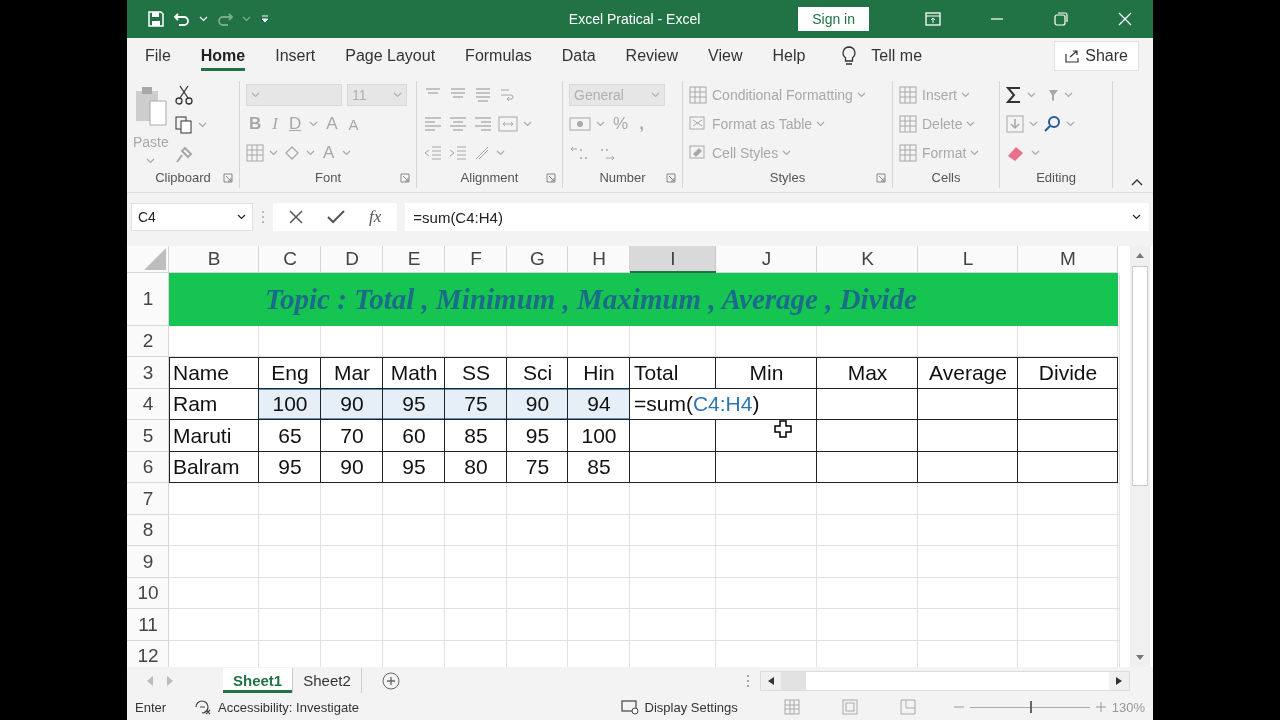  What do you see at coordinates (833, 18) in the screenshot?
I see `sign-in-button: Sign in` at bounding box center [833, 18].